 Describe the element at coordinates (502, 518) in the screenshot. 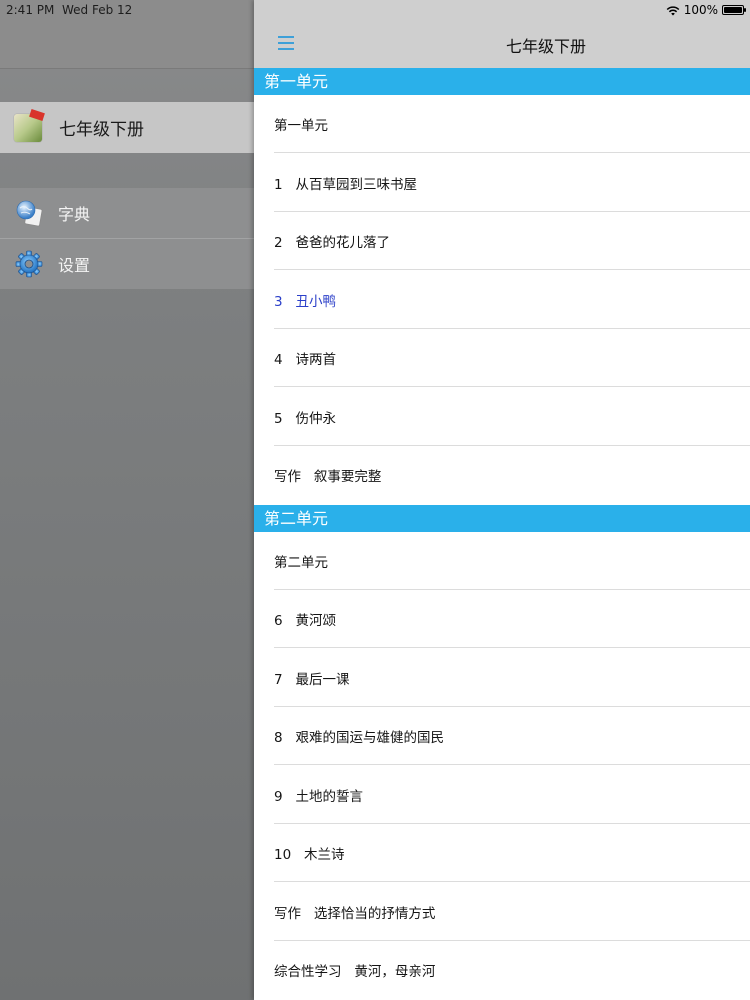

I see `section-header: 第二单元` at that location.